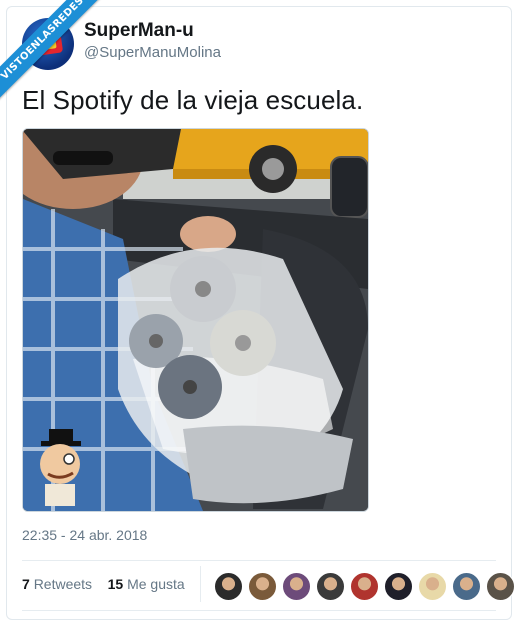  I want to click on watermark: VISTOENLASREDES, so click(60, 60).